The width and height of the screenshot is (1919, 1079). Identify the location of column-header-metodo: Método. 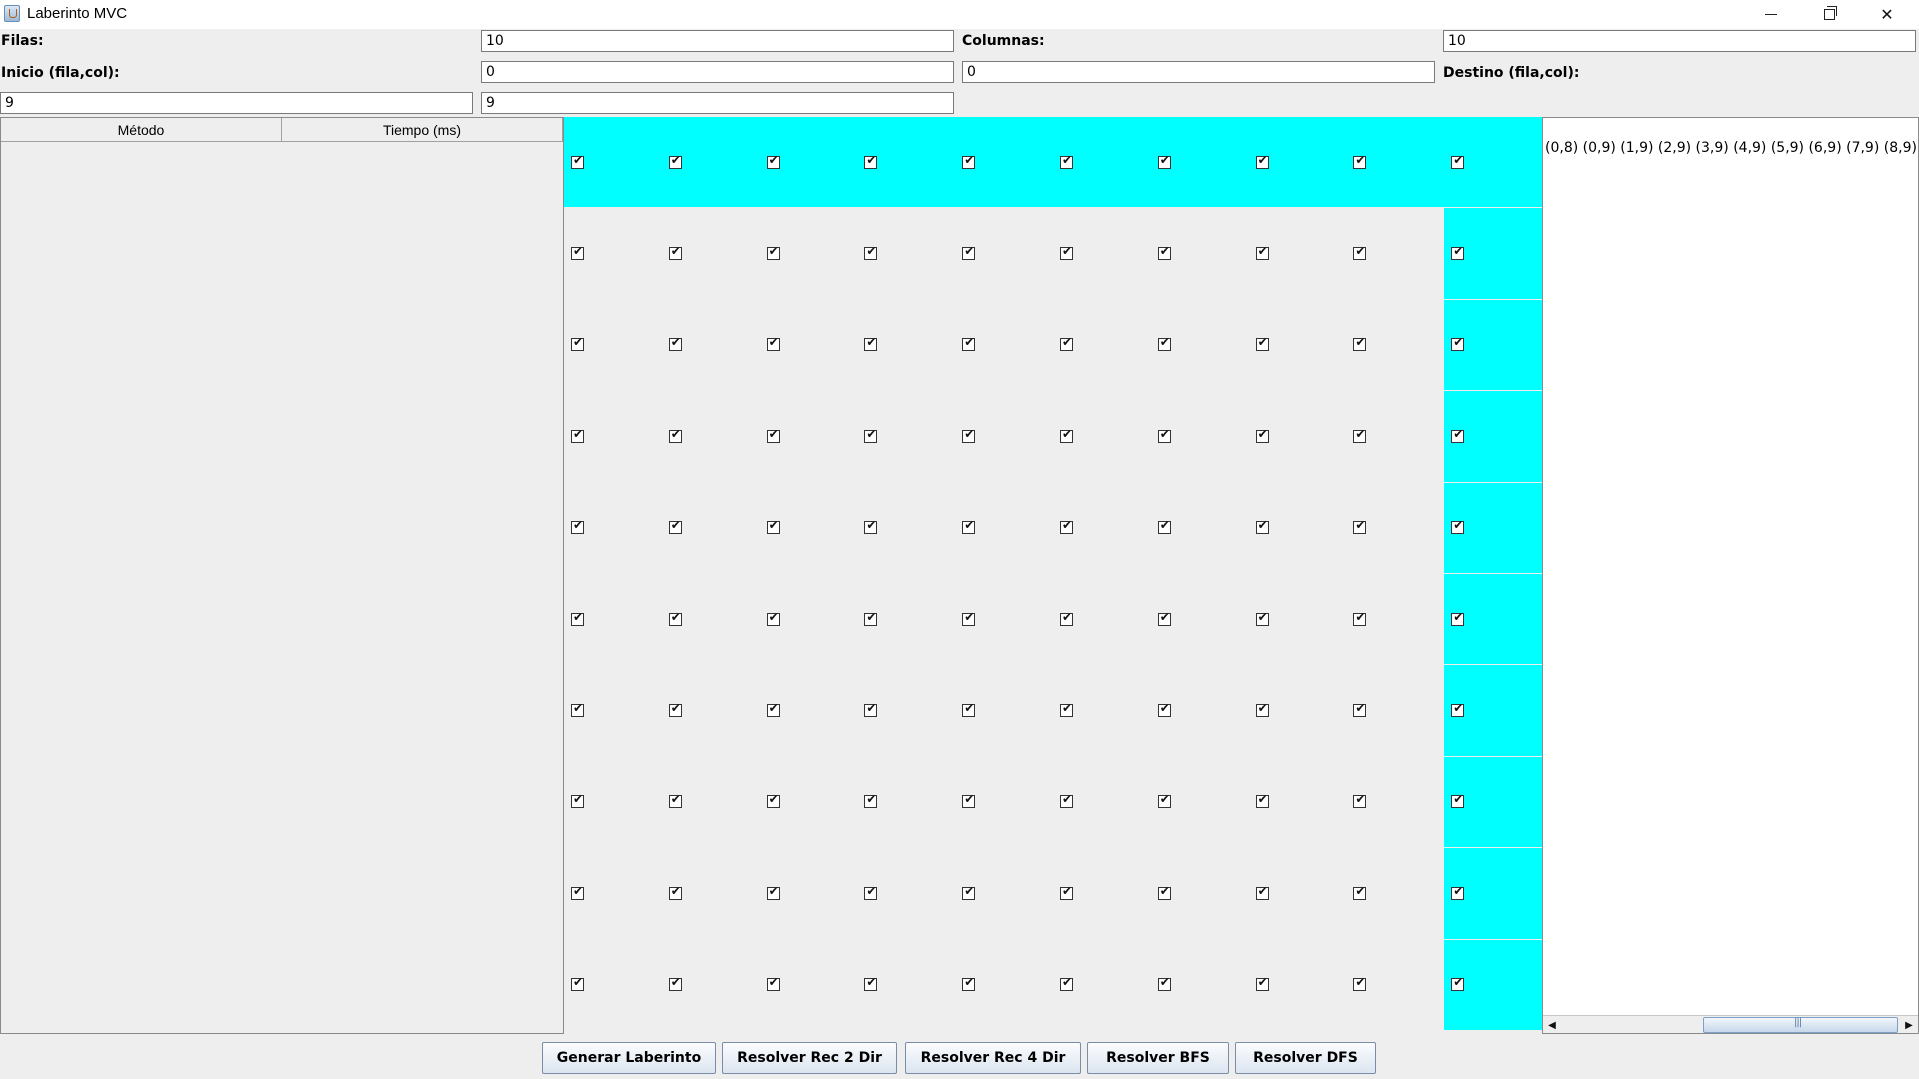
(141, 130).